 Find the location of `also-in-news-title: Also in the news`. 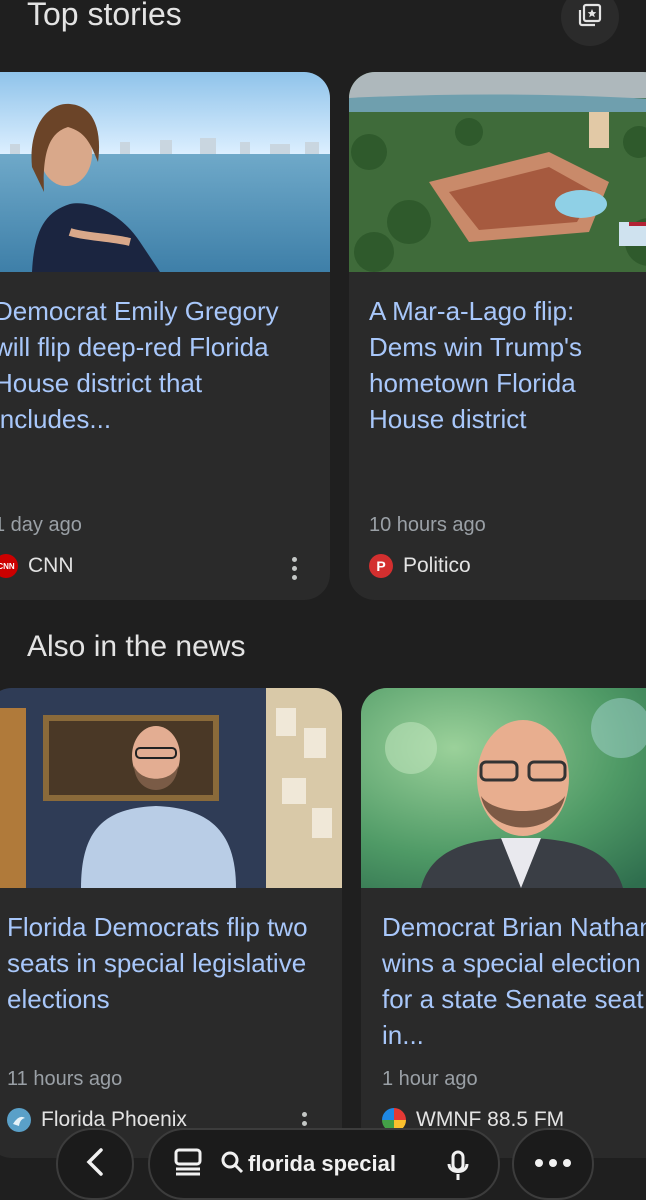

also-in-news-title: Also in the news is located at coordinates (136, 646).